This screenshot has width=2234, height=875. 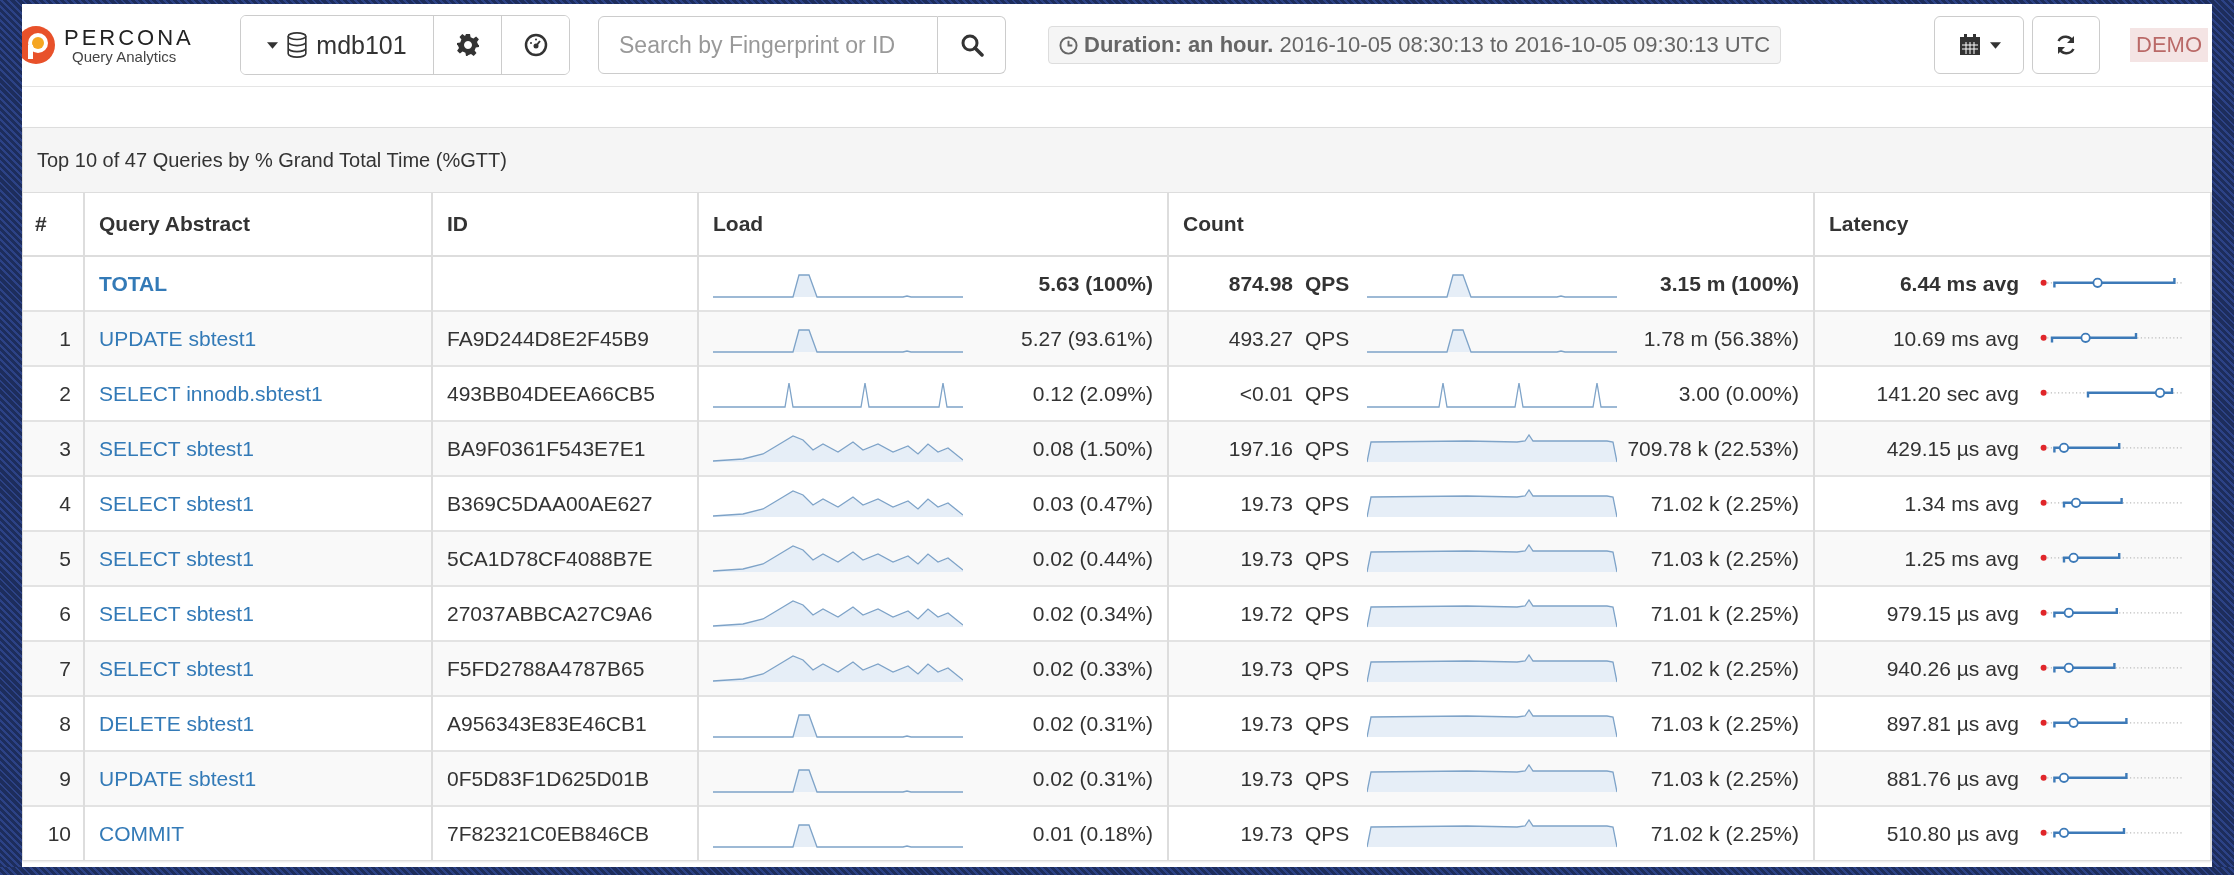 I want to click on latency-value: 10.69 ms avg, so click(x=1955, y=338).